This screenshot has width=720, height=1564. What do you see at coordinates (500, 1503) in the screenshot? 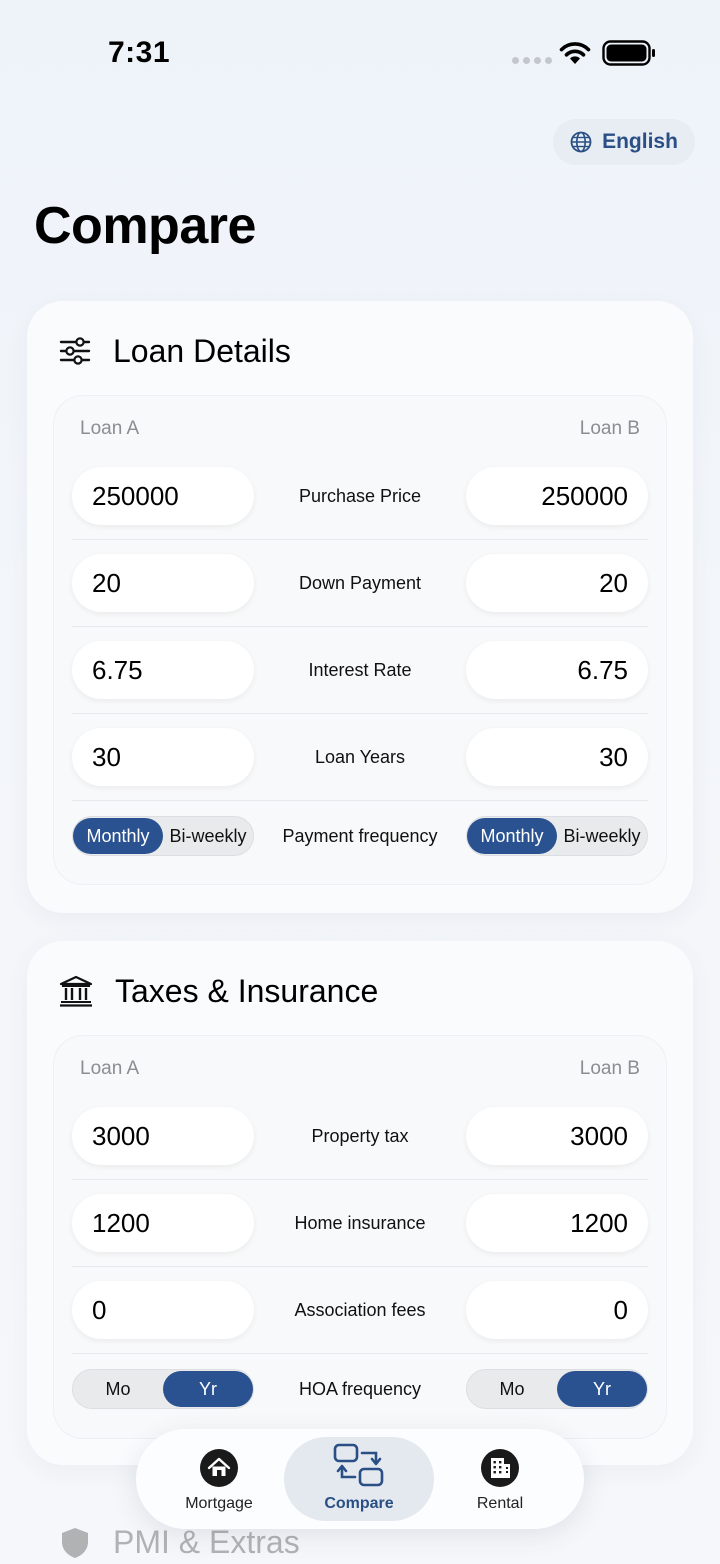
I see `tab-rental-label: Rental` at bounding box center [500, 1503].